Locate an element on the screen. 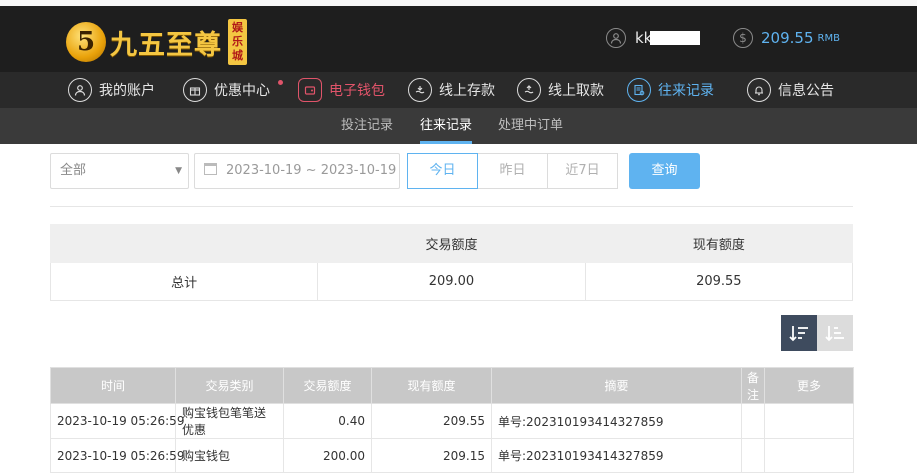  site-logo: 5 九五至尊 娱乐城 is located at coordinates (156, 42).